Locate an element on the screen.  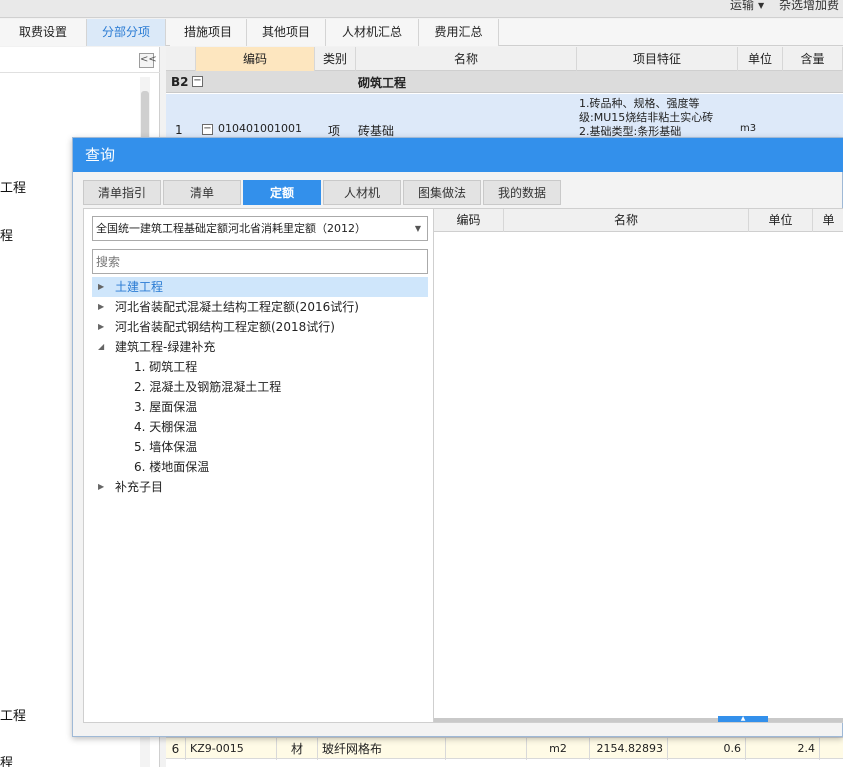
tree-node-label: 河北省装配式混凝土结构工程定额(2016试行) is located at coordinates (237, 307).